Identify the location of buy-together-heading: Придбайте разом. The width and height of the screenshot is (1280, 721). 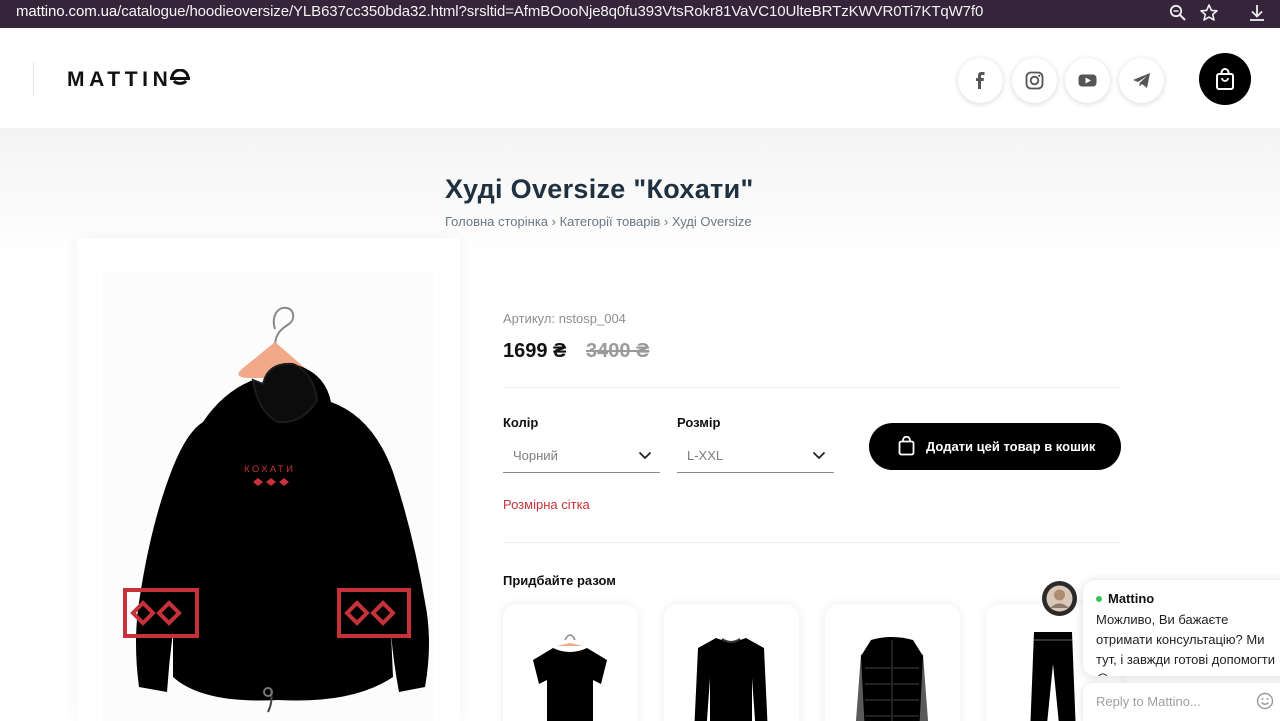
(559, 580).